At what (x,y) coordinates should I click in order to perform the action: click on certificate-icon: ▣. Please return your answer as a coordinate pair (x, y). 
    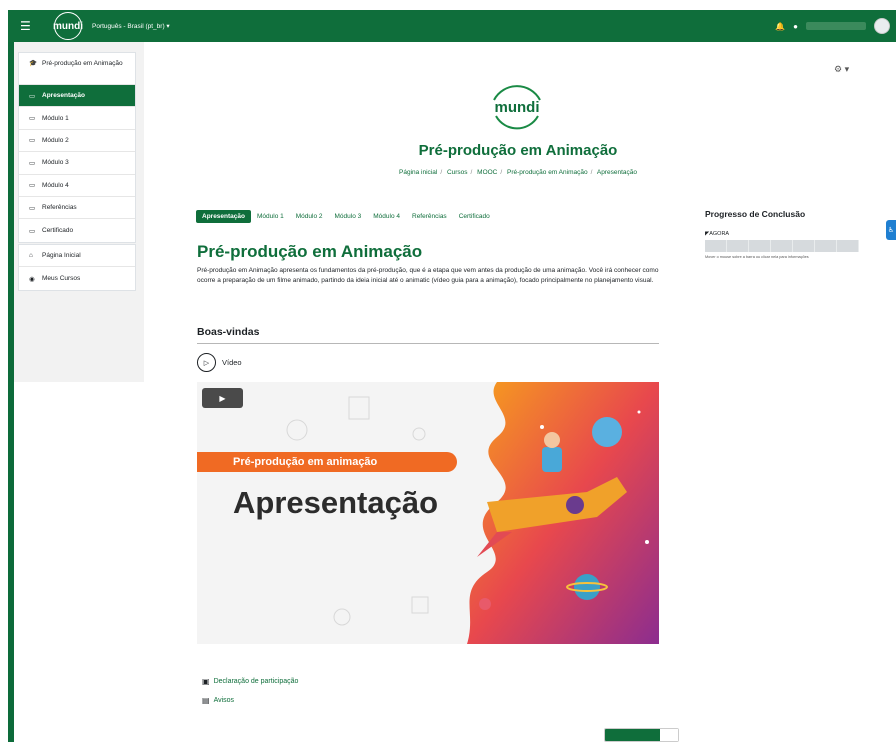
    Looking at the image, I should click on (206, 681).